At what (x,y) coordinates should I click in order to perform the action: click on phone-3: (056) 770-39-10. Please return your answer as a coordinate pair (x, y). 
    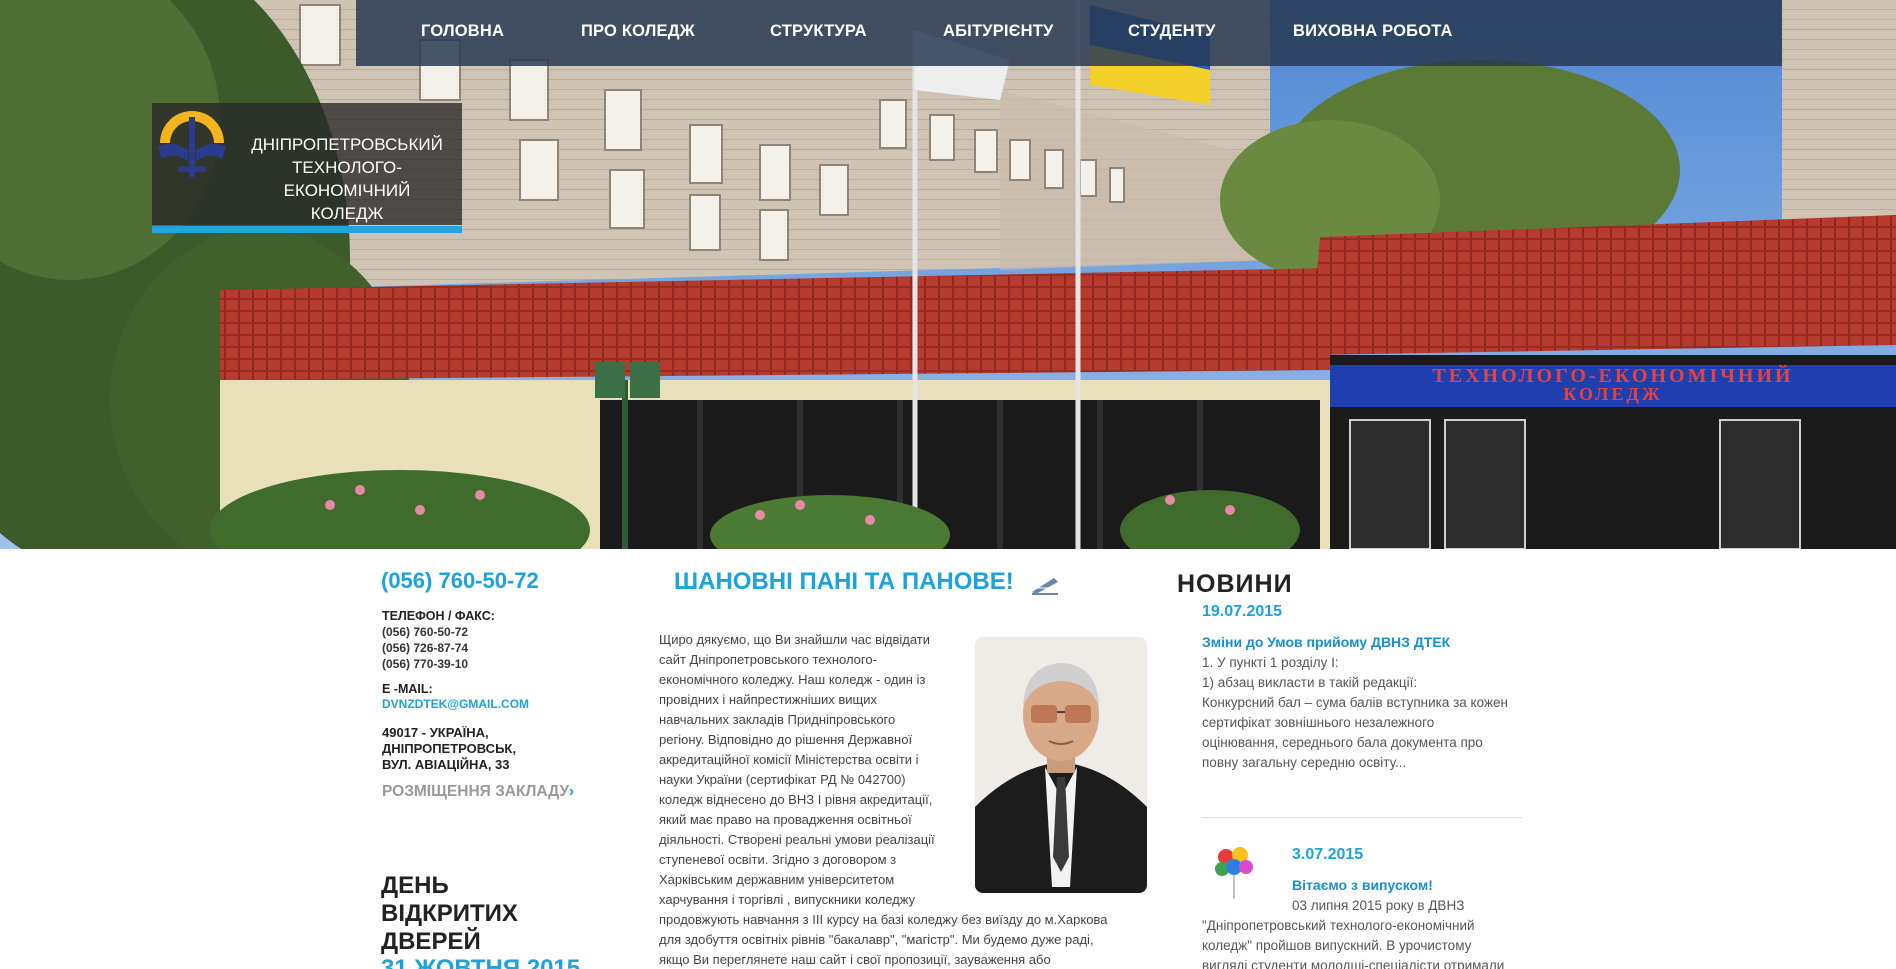
    Looking at the image, I should click on (425, 664).